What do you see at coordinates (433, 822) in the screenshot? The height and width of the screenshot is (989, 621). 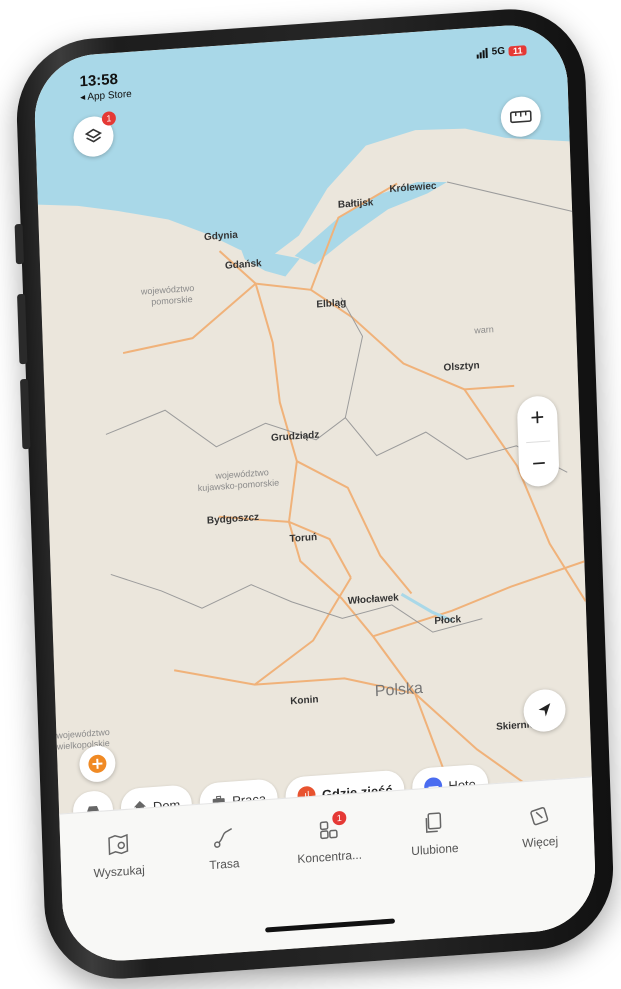 I see `favorites-icon` at bounding box center [433, 822].